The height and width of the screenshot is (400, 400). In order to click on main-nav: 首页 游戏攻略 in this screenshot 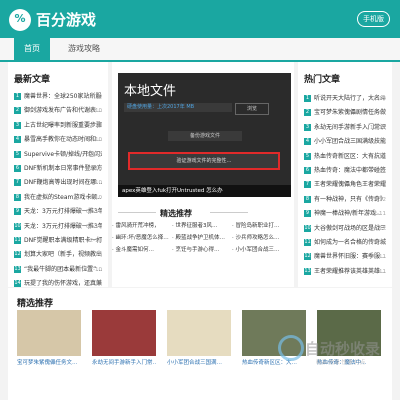, I will do `click(200, 50)`.